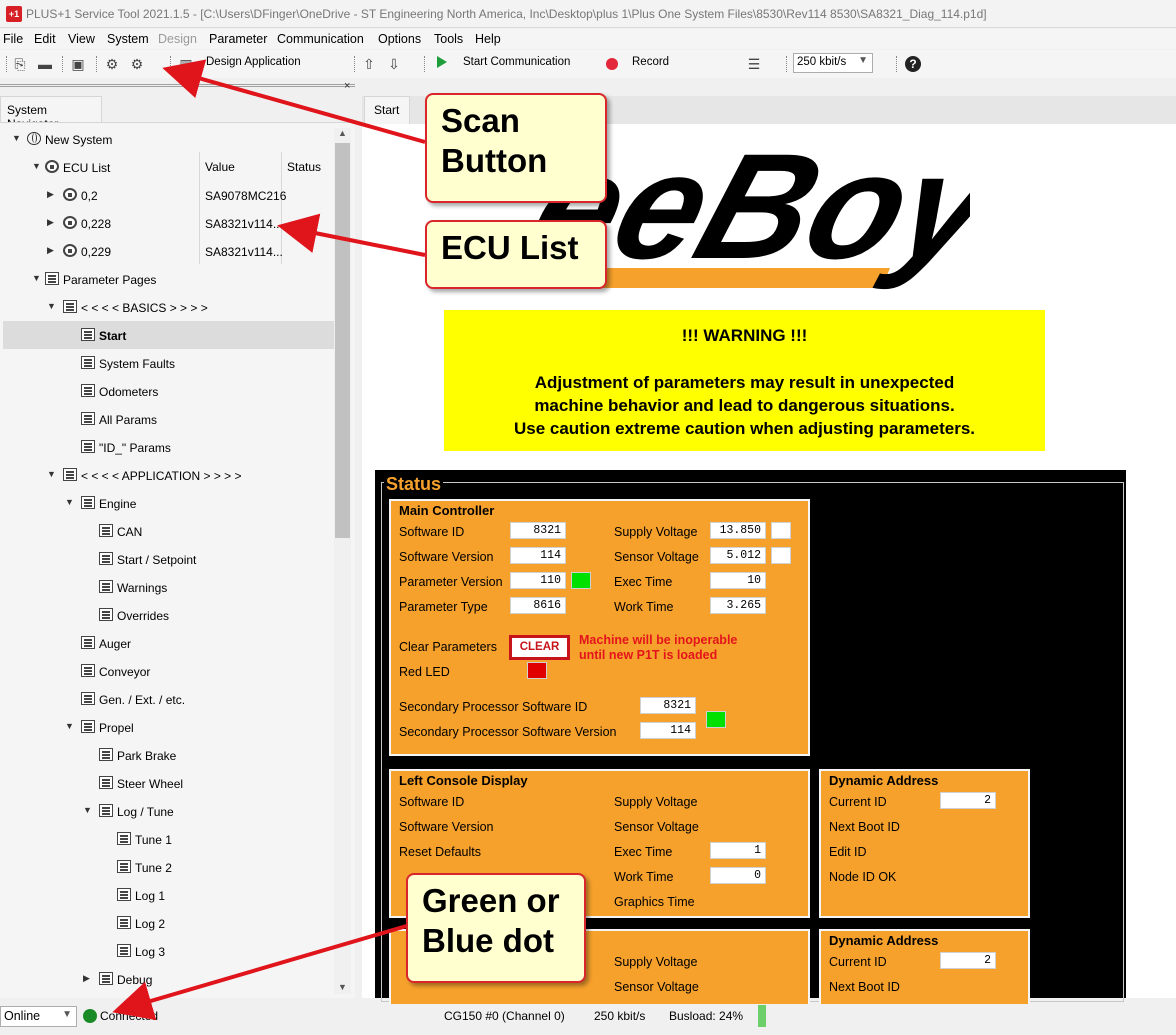 Image resolution: width=1176 pixels, height=1035 pixels. I want to click on tree-item: Tune 1, so click(167, 839).